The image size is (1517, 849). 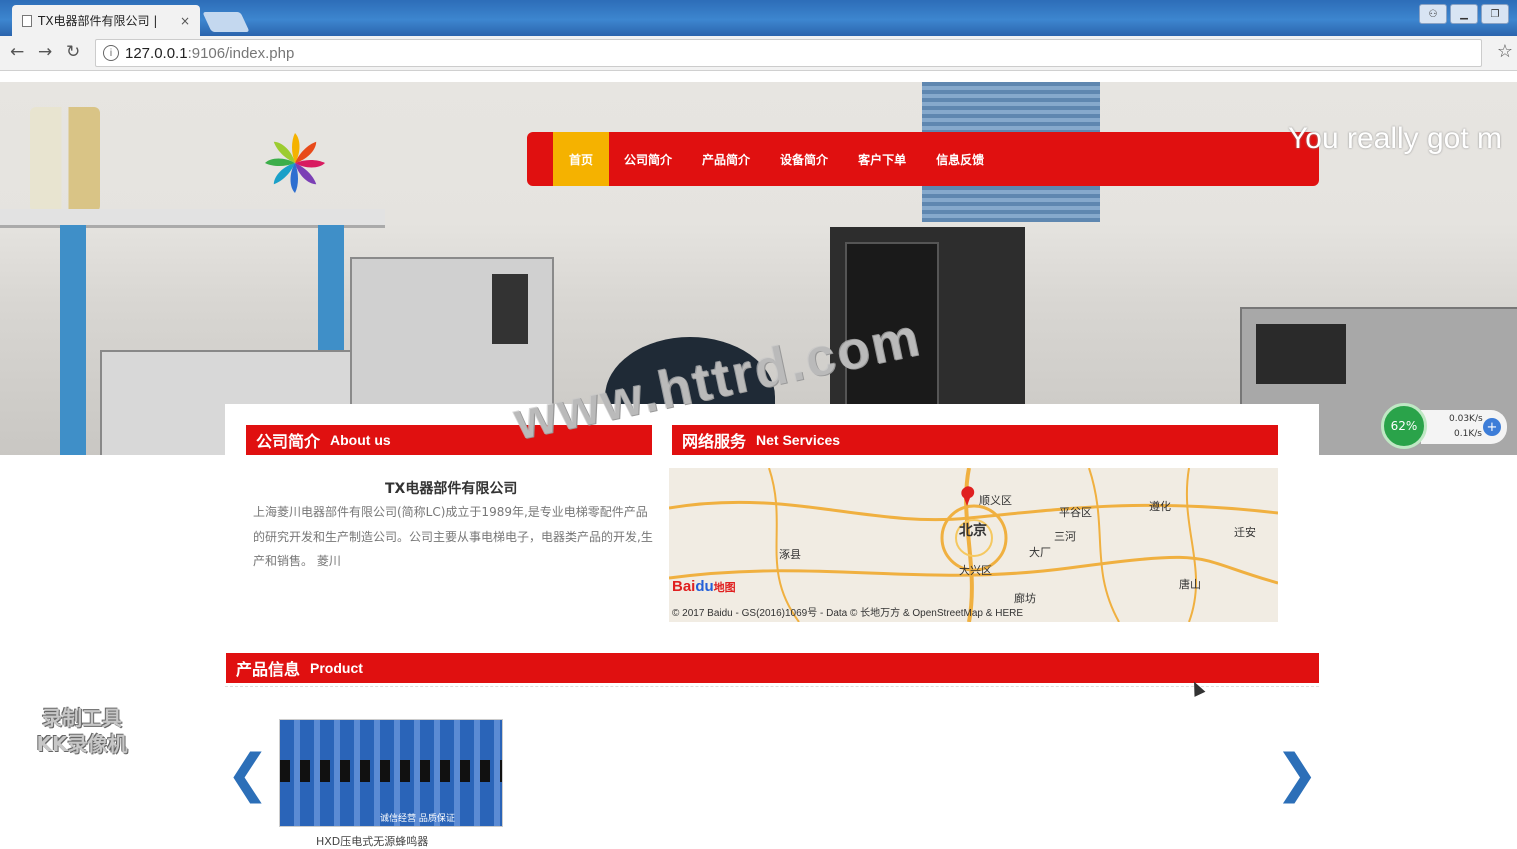 I want to click on services-title-en: Net Services, so click(x=798, y=440).